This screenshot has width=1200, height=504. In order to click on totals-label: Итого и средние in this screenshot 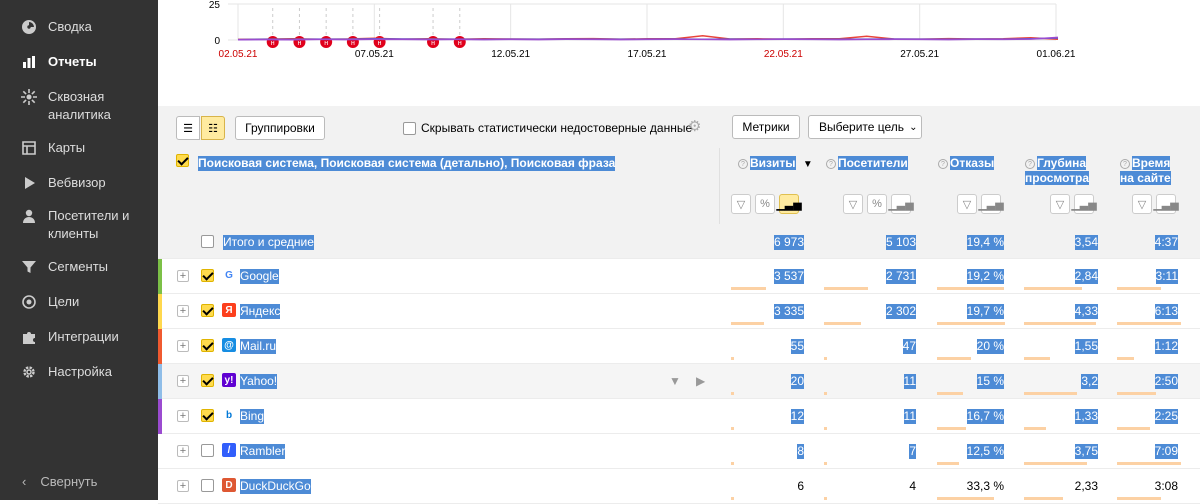, I will do `click(268, 242)`.